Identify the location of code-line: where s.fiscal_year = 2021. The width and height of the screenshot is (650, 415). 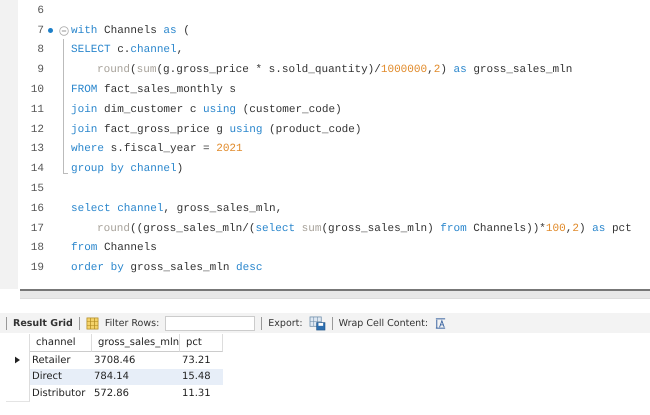
(157, 149).